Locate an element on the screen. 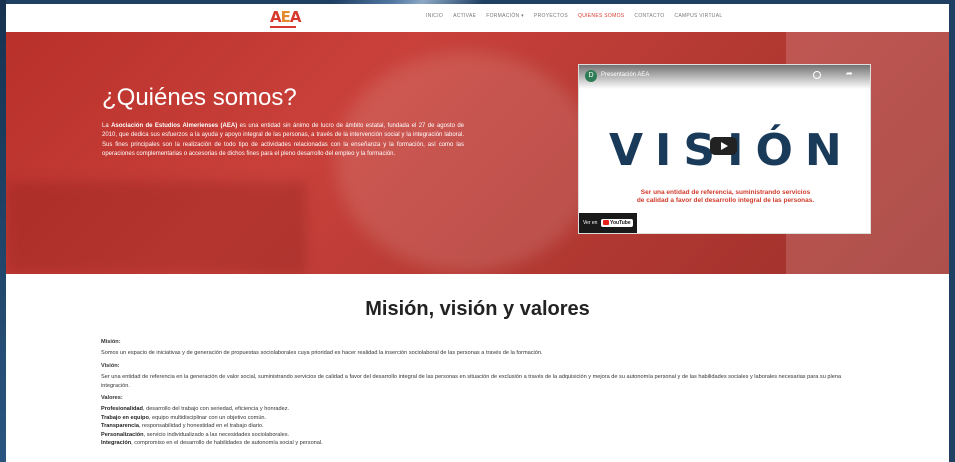 The height and width of the screenshot is (462, 955). watch-on-label: Ver en is located at coordinates (590, 223).